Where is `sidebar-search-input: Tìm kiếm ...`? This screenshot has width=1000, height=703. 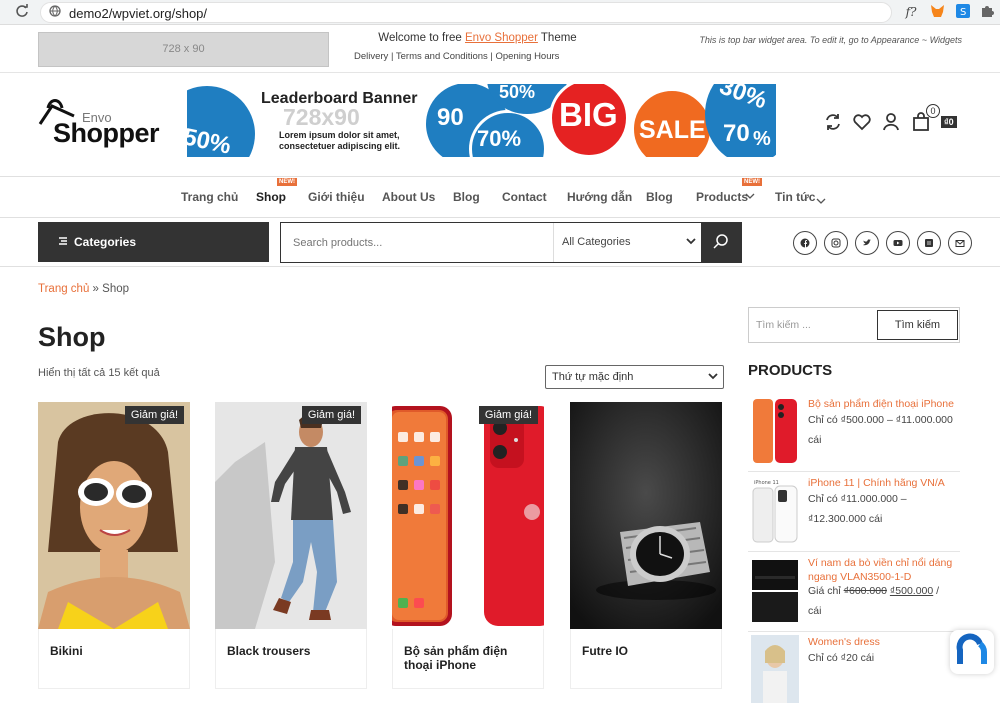 sidebar-search-input: Tìm kiếm ... is located at coordinates (783, 325).